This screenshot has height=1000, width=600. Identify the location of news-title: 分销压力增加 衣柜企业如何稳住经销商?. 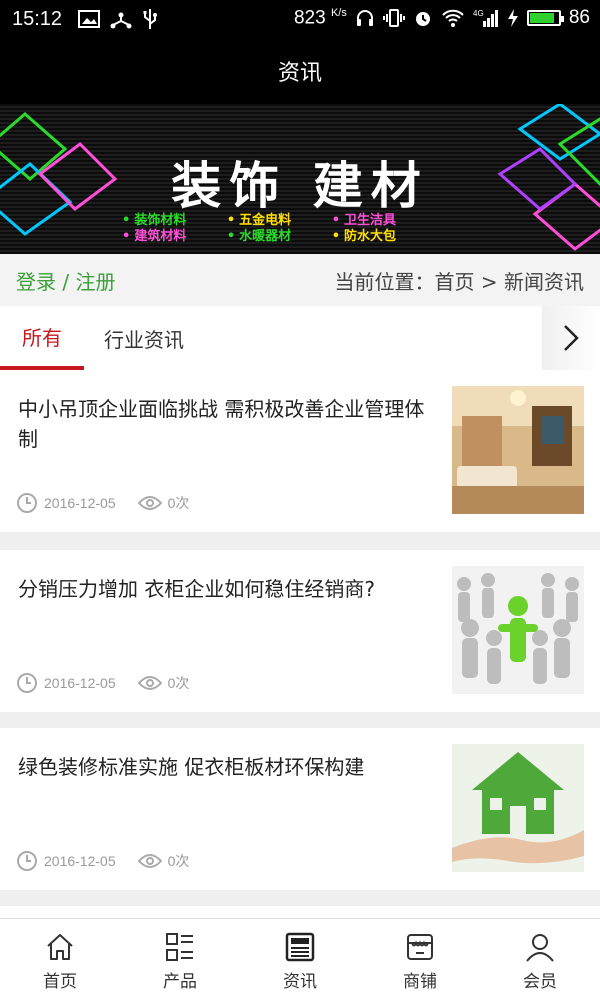
(223, 589).